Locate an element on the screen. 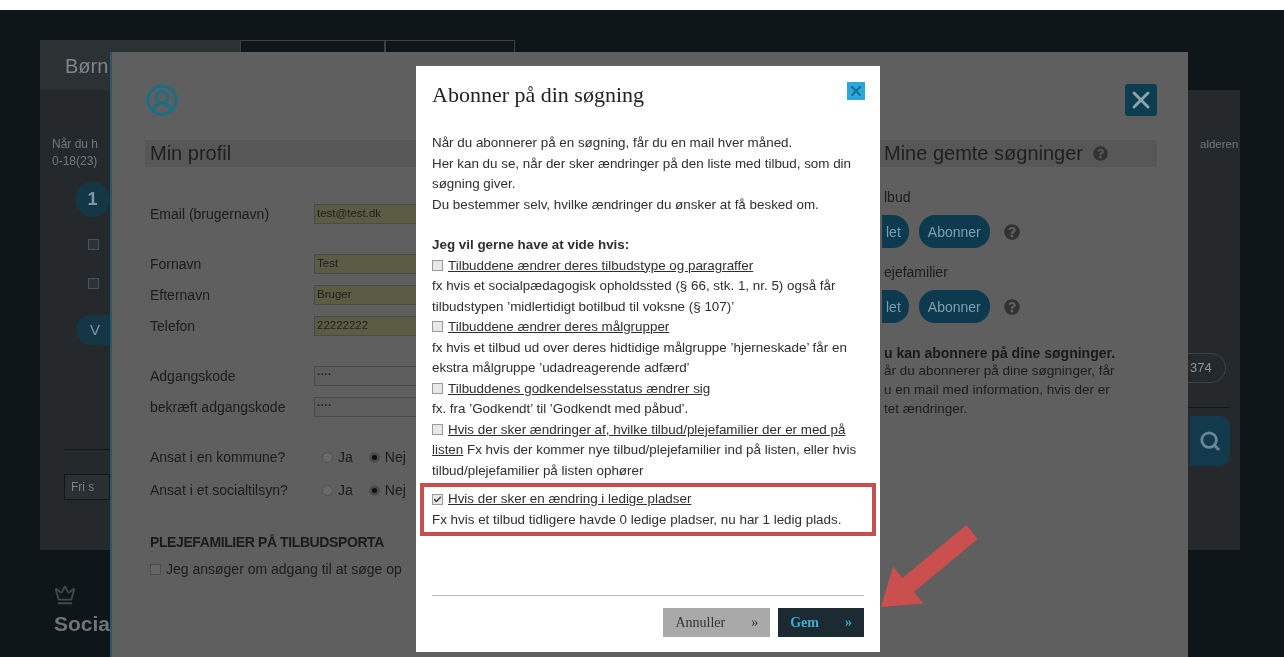 The height and width of the screenshot is (657, 1284). field-label: Adgangskode is located at coordinates (193, 376).